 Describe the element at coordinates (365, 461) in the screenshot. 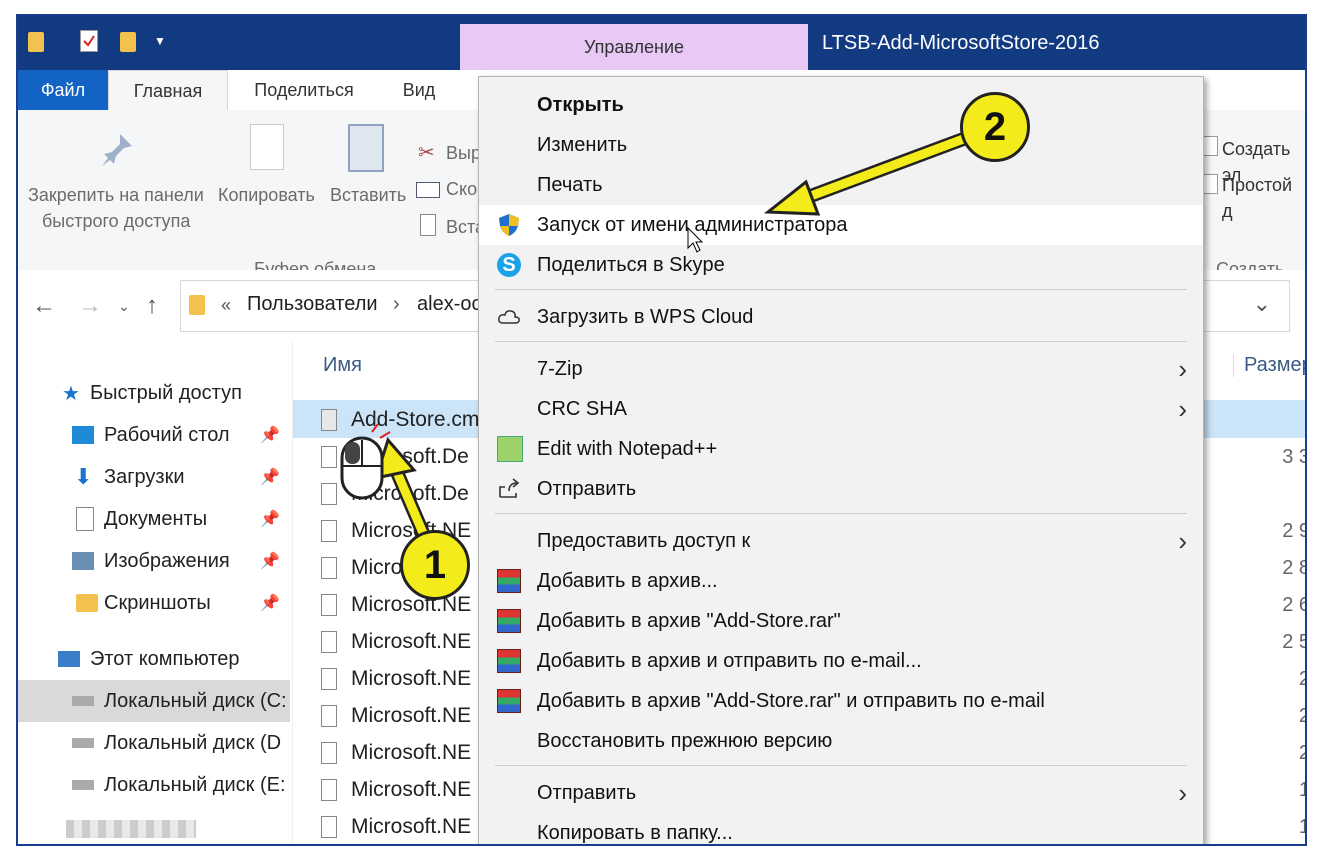

I see `mouse-icon` at that location.